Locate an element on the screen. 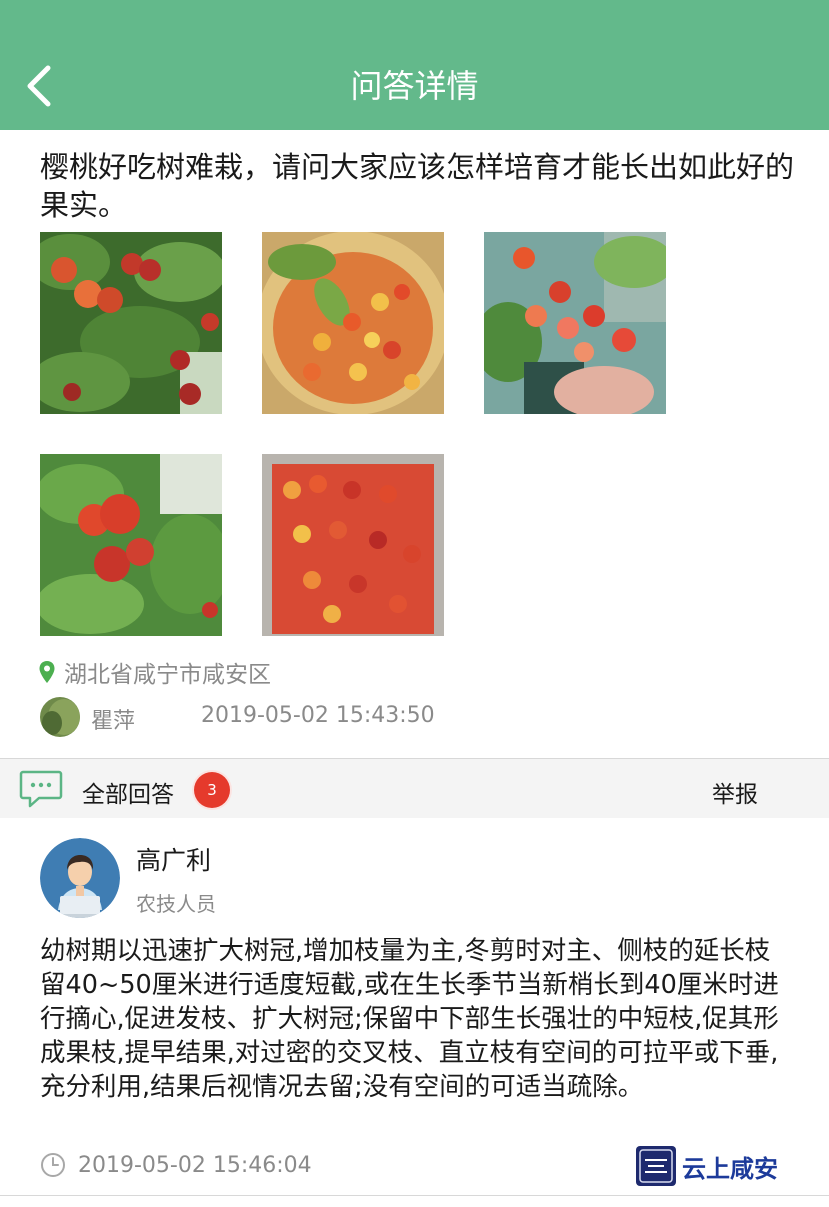 The height and width of the screenshot is (1207, 829). answerer-avatar is located at coordinates (80, 878).